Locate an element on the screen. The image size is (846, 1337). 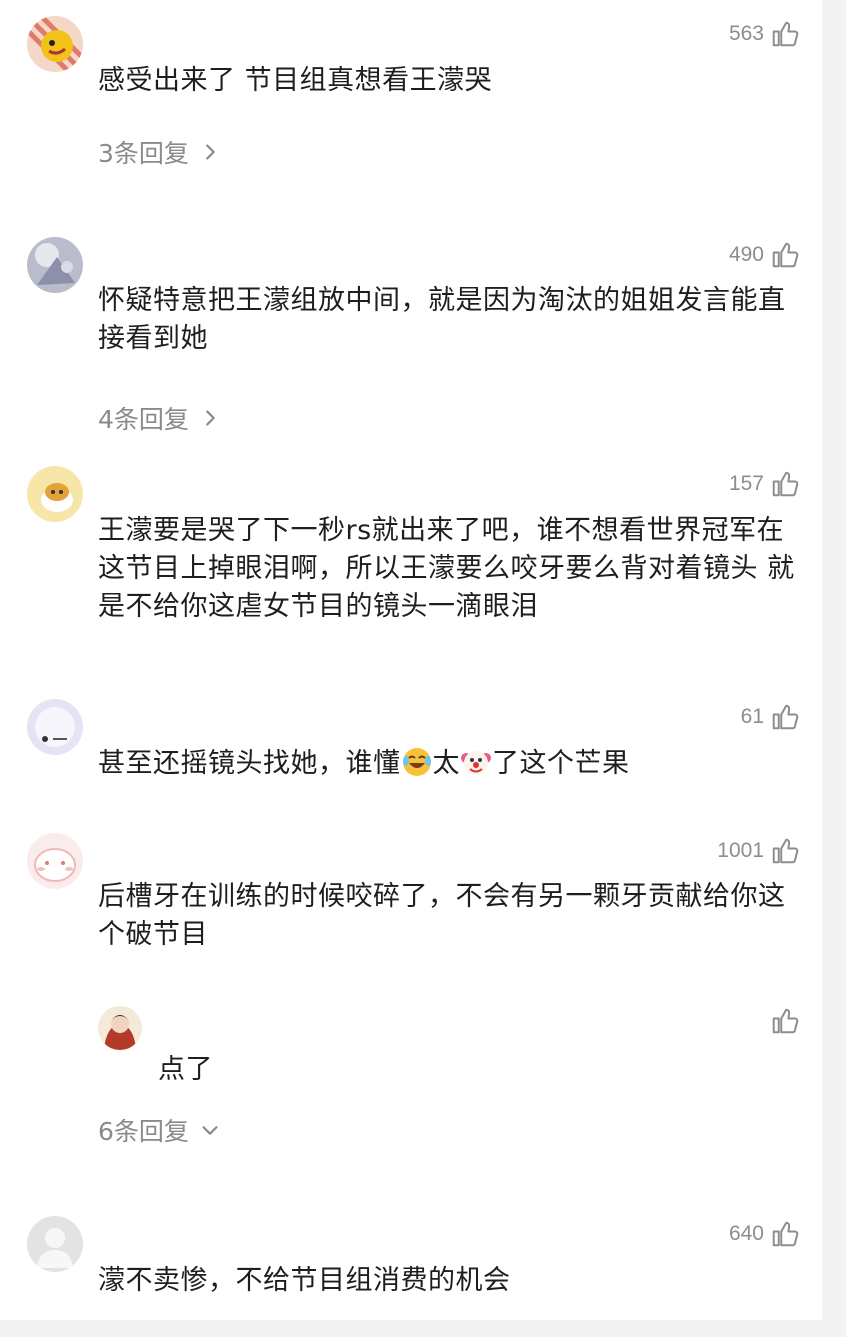
comment-text: 甚至还摇镜头找她，谁懂太 了这个芒果 is located at coordinates (448, 764).